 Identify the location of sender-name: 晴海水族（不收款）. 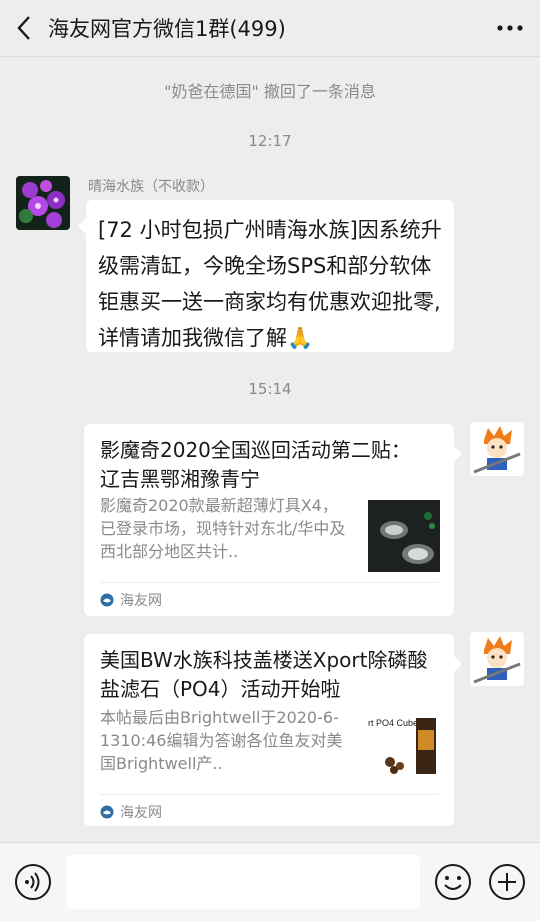
(151, 187).